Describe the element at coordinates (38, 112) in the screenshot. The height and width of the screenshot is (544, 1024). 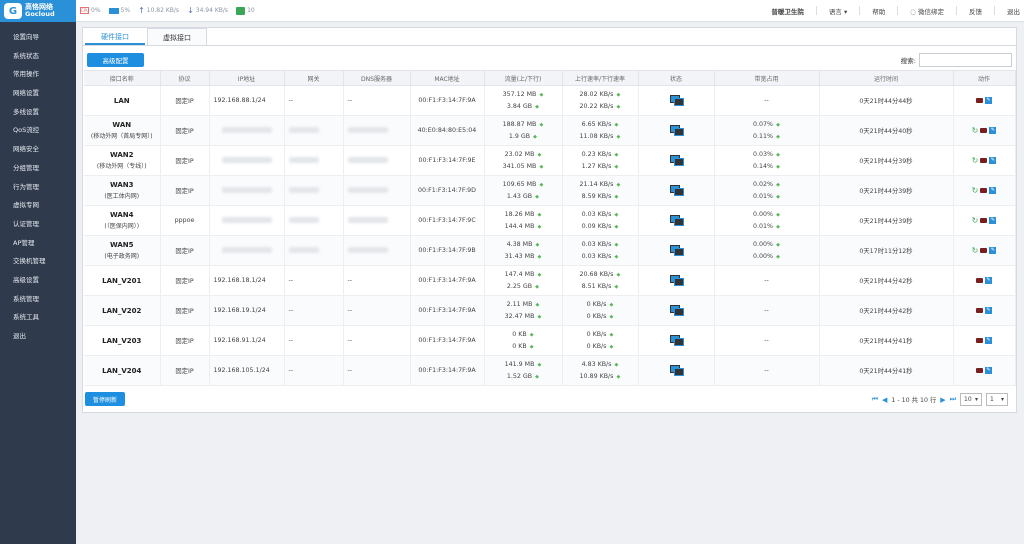
I see `sidebar-item: 多线设置` at that location.